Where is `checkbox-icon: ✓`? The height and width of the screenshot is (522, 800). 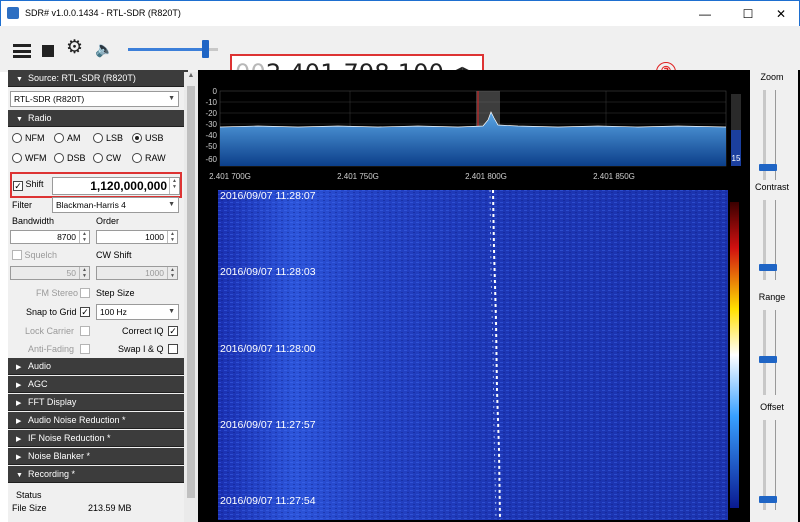
checkbox-icon: ✓ is located at coordinates (18, 186).